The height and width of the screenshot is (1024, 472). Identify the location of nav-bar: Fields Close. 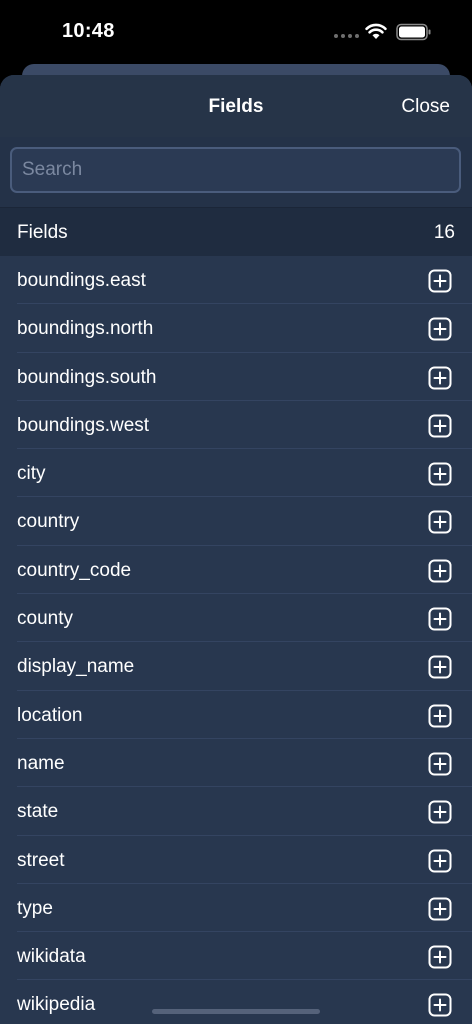
(236, 106).